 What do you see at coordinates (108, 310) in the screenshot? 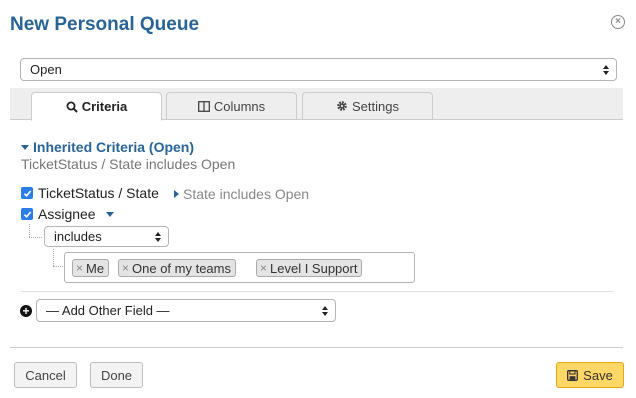
I see `add-other-field-value: — Add Other Field —` at bounding box center [108, 310].